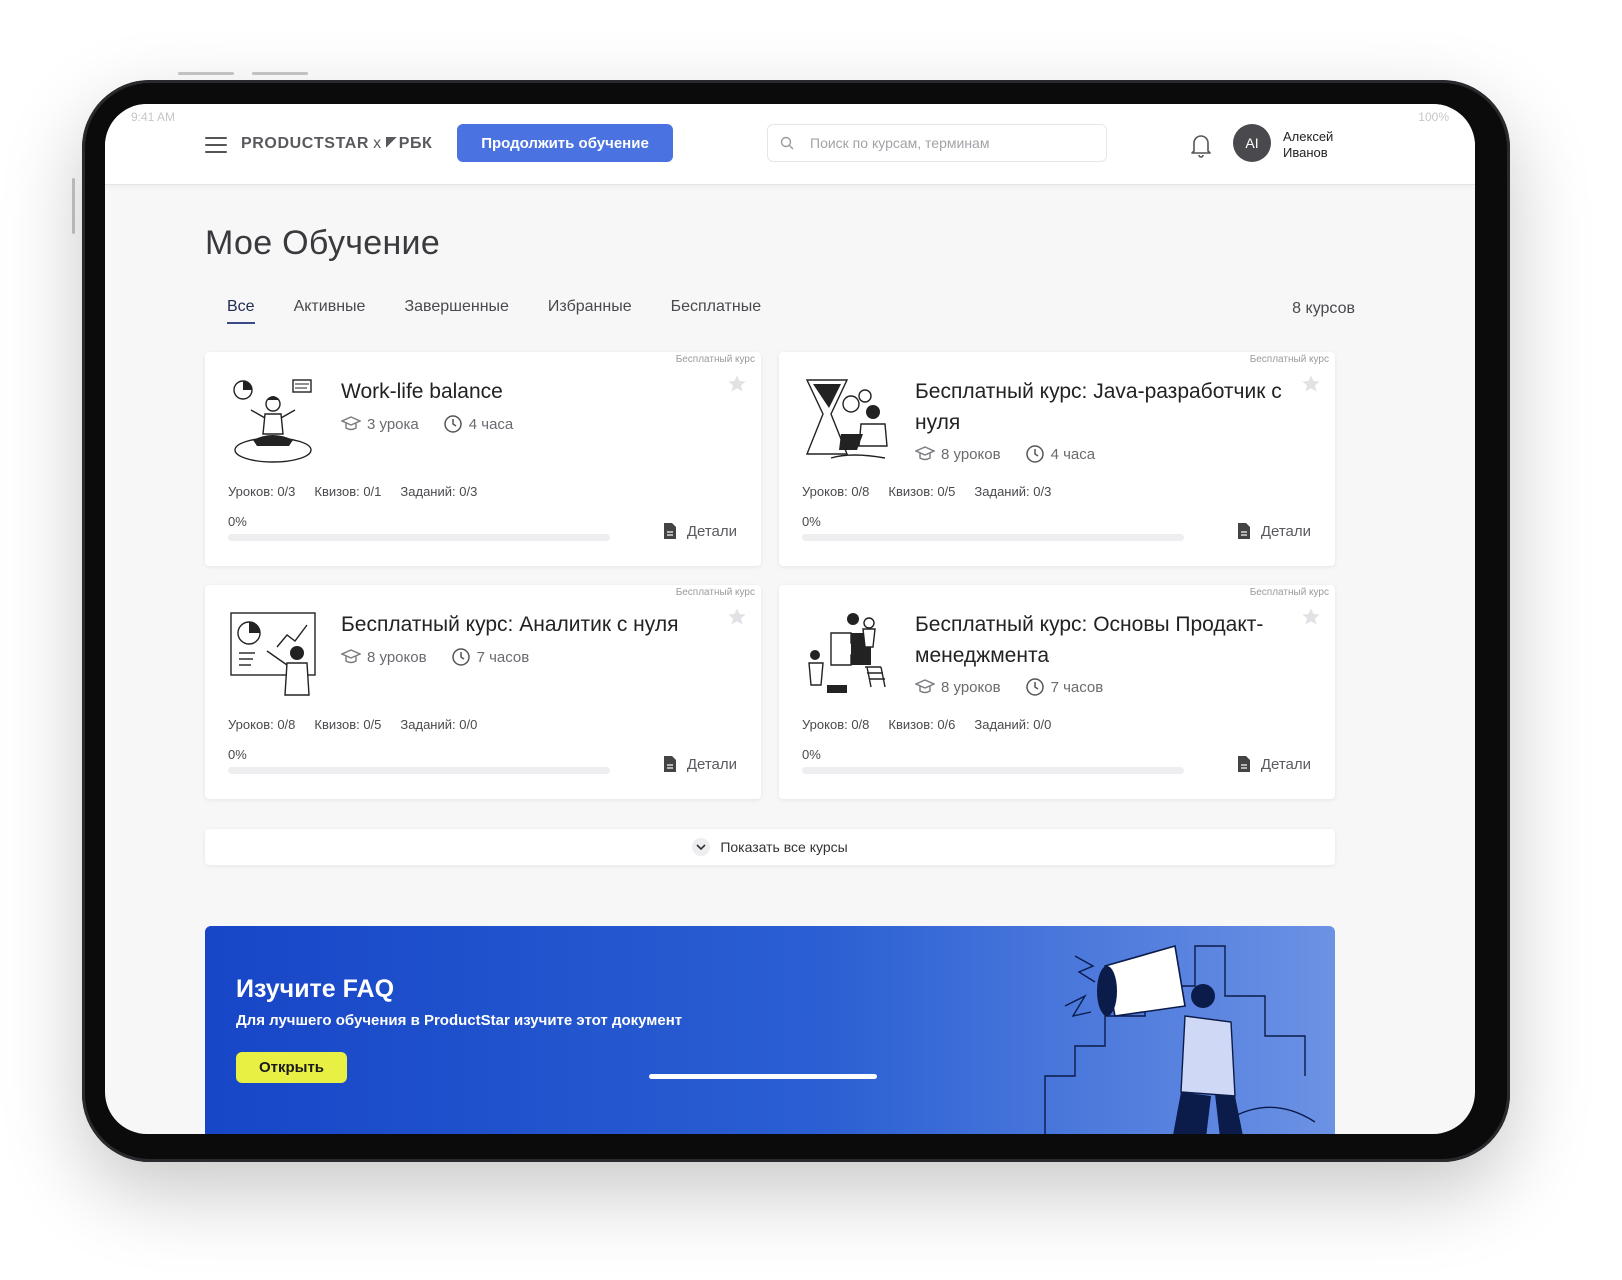 This screenshot has height=1280, width=1622. I want to click on status-time: 9:41 AM, so click(153, 117).